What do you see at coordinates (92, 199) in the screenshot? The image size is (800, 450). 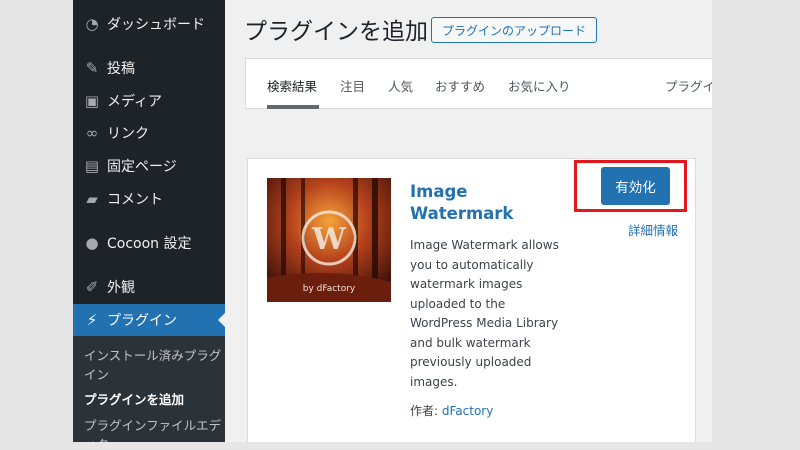 I see `comment-icon: ▰` at bounding box center [92, 199].